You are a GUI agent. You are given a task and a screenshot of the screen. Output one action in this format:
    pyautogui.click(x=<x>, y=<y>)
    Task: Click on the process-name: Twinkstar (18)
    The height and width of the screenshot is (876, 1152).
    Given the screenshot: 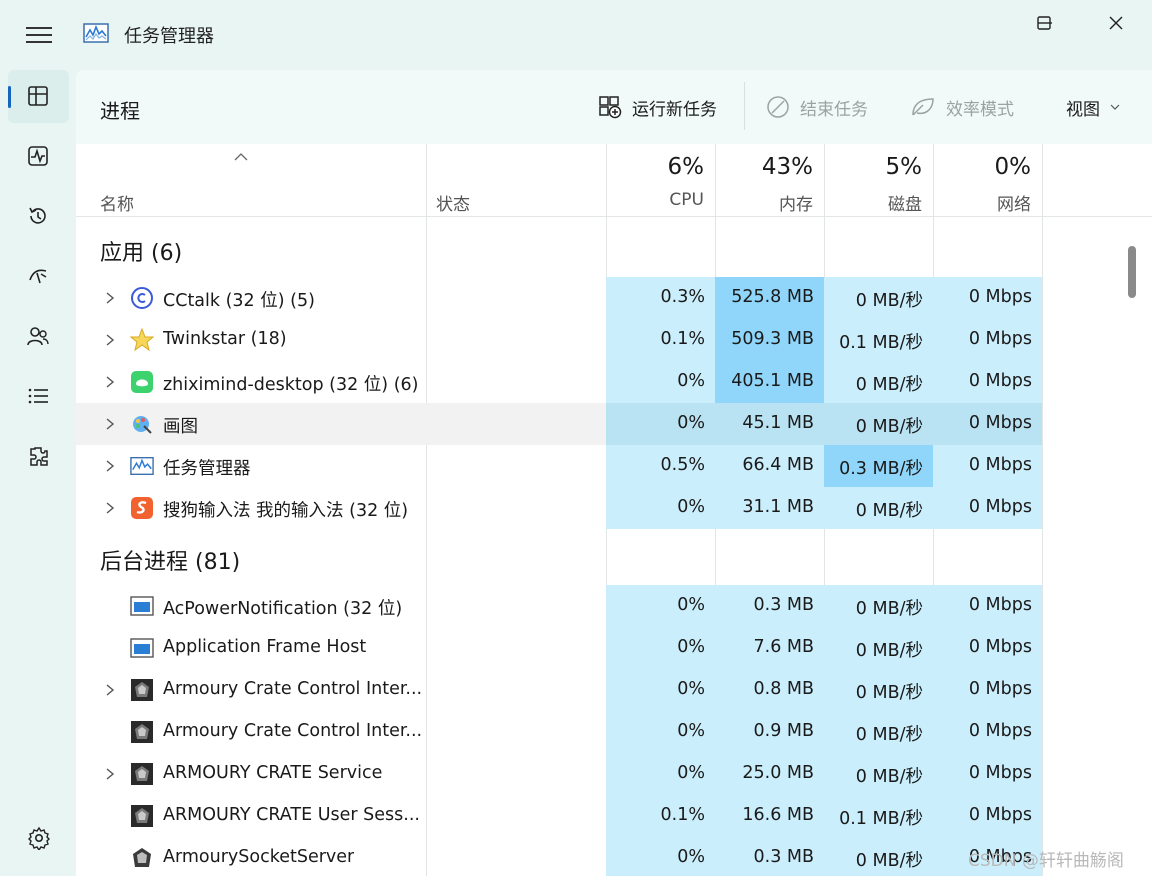 What is the action you would take?
    pyautogui.click(x=225, y=339)
    